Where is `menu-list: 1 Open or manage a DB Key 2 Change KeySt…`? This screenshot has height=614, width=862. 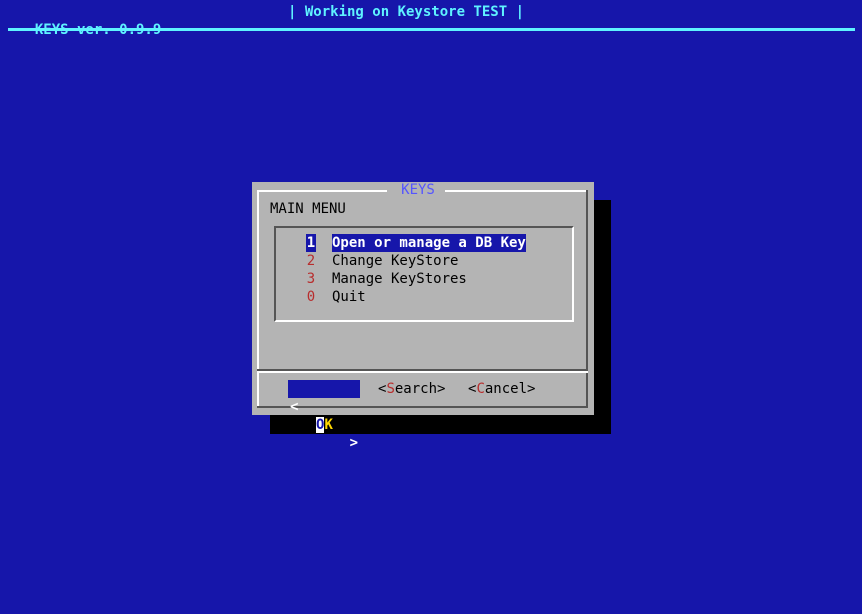 menu-list: 1 Open or manage a DB Key 2 Change KeySt… is located at coordinates (424, 274).